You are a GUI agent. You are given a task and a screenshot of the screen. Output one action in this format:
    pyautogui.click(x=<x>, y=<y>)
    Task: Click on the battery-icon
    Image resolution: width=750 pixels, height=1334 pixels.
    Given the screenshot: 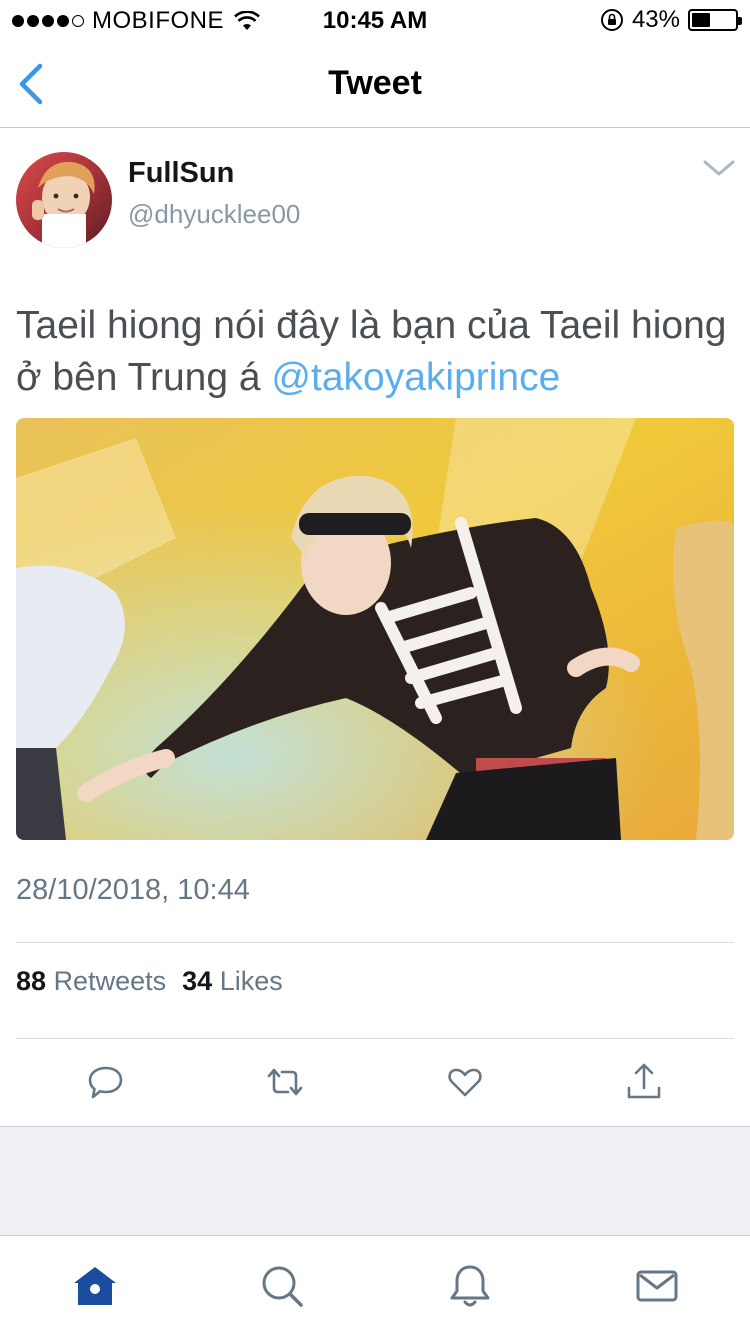 What is the action you would take?
    pyautogui.click(x=715, y=20)
    